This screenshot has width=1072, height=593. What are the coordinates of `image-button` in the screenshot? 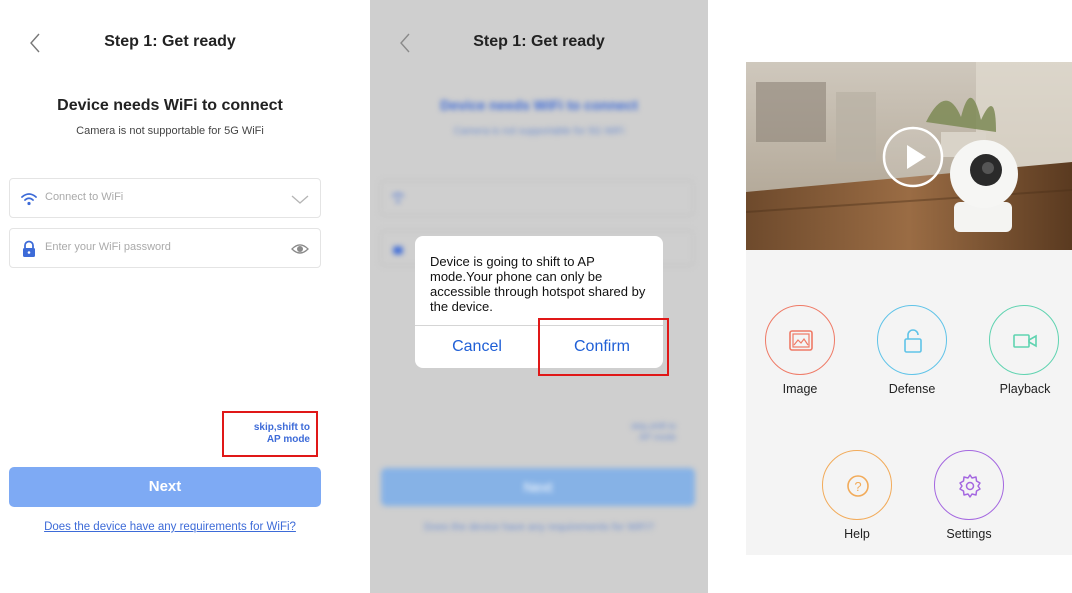 It's located at (800, 340).